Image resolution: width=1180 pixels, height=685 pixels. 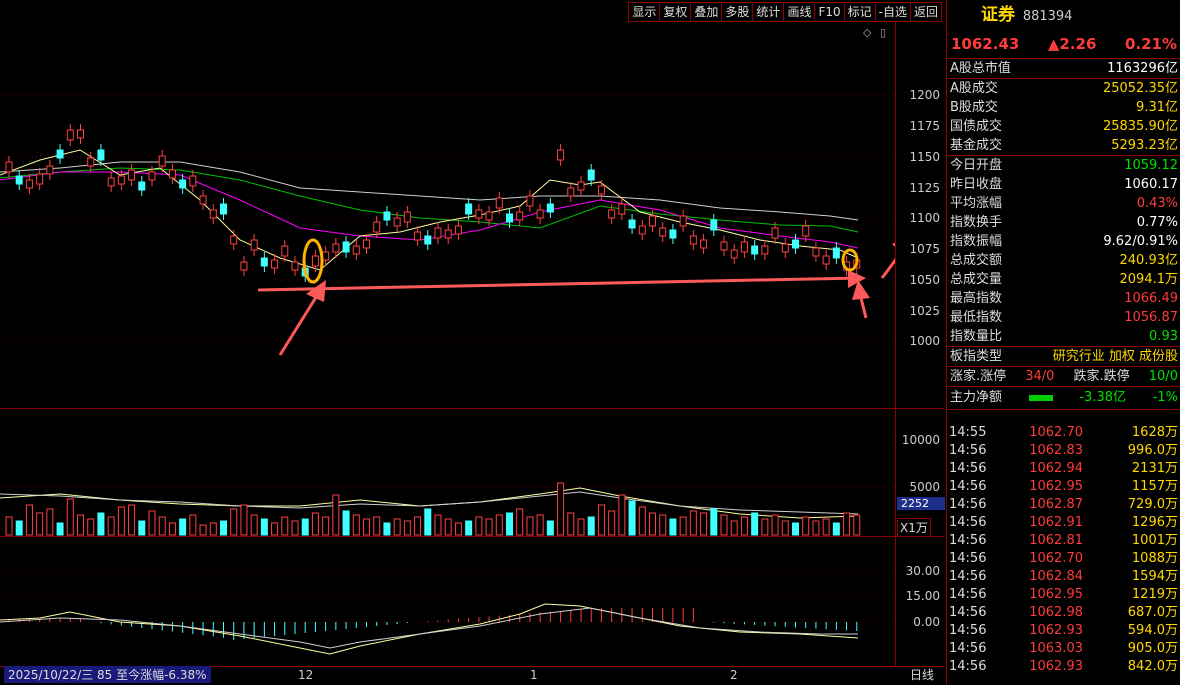 I want to click on price-tick: 1175, so click(x=924, y=126).